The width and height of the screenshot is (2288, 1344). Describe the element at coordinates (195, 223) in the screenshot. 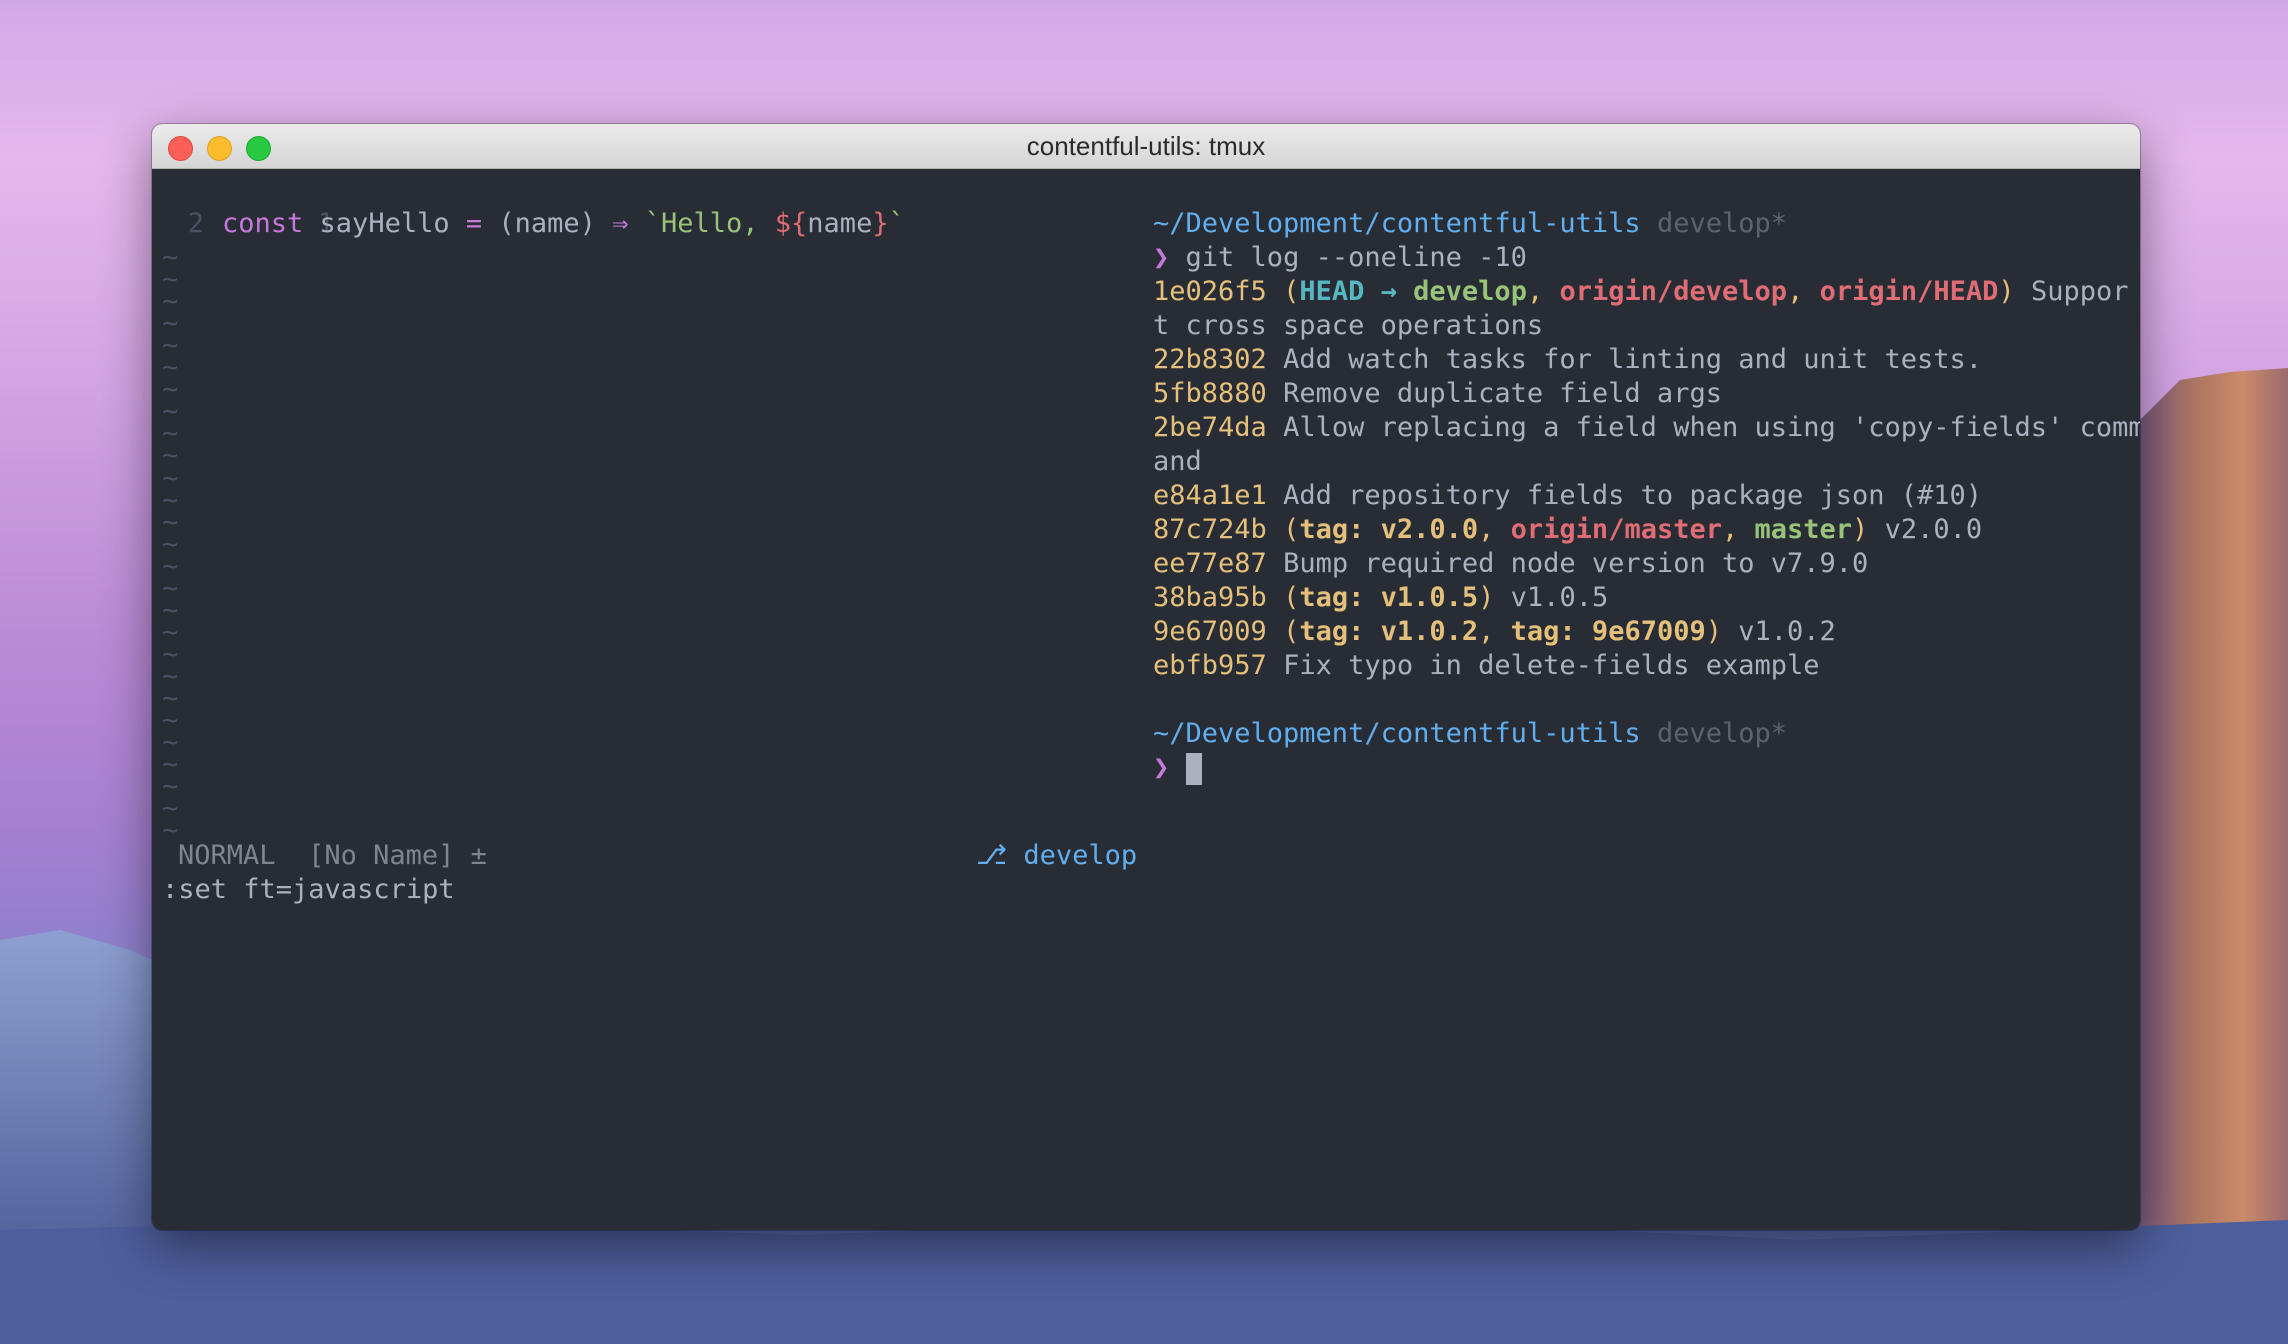

I see `line-number: 2` at that location.